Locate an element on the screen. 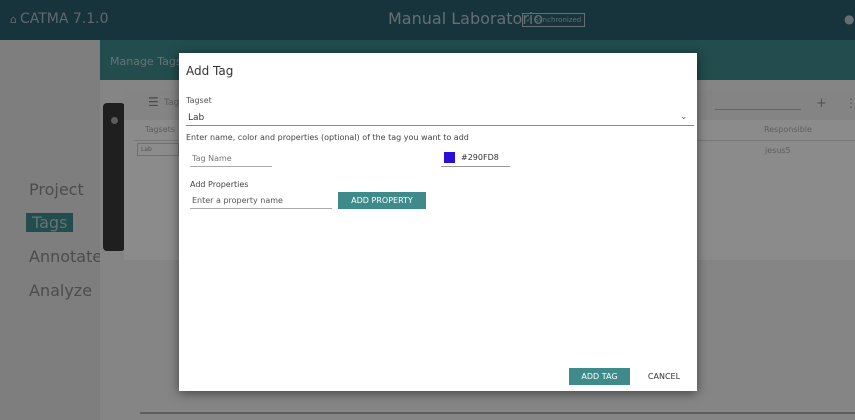 This screenshot has height=420, width=855. color-swatch is located at coordinates (449, 157).